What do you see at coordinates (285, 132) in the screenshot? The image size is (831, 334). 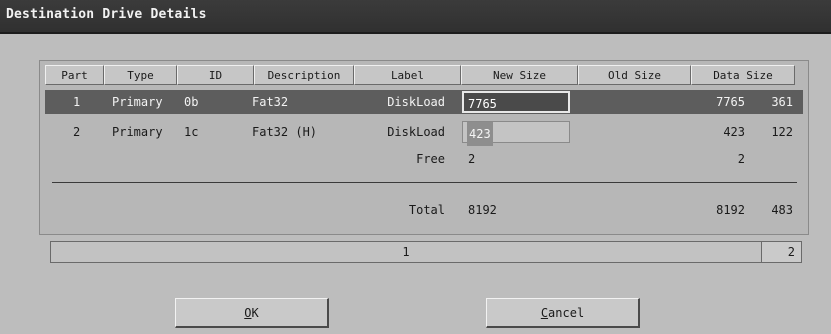 I see `cell-description: Fat32 (H)` at bounding box center [285, 132].